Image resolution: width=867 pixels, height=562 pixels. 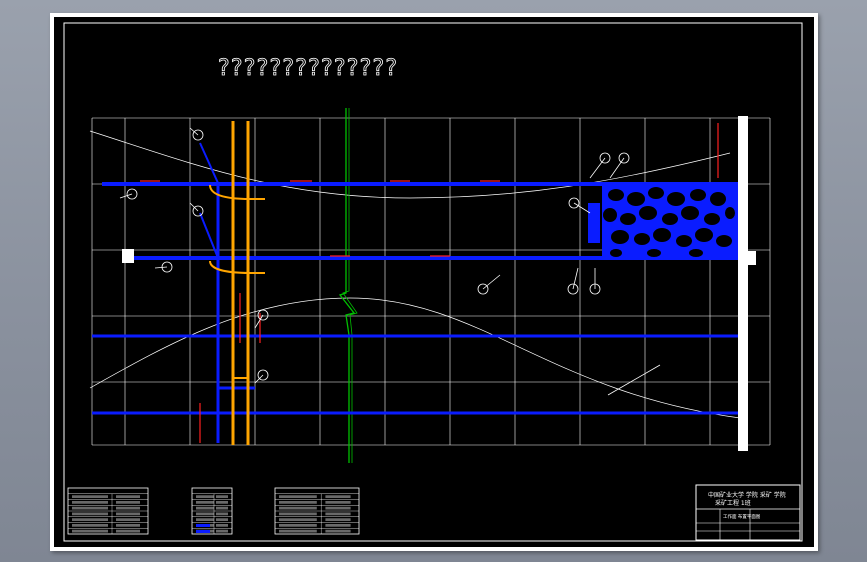 What do you see at coordinates (752, 258) in the screenshot?
I see `boundary-block-right` at bounding box center [752, 258].